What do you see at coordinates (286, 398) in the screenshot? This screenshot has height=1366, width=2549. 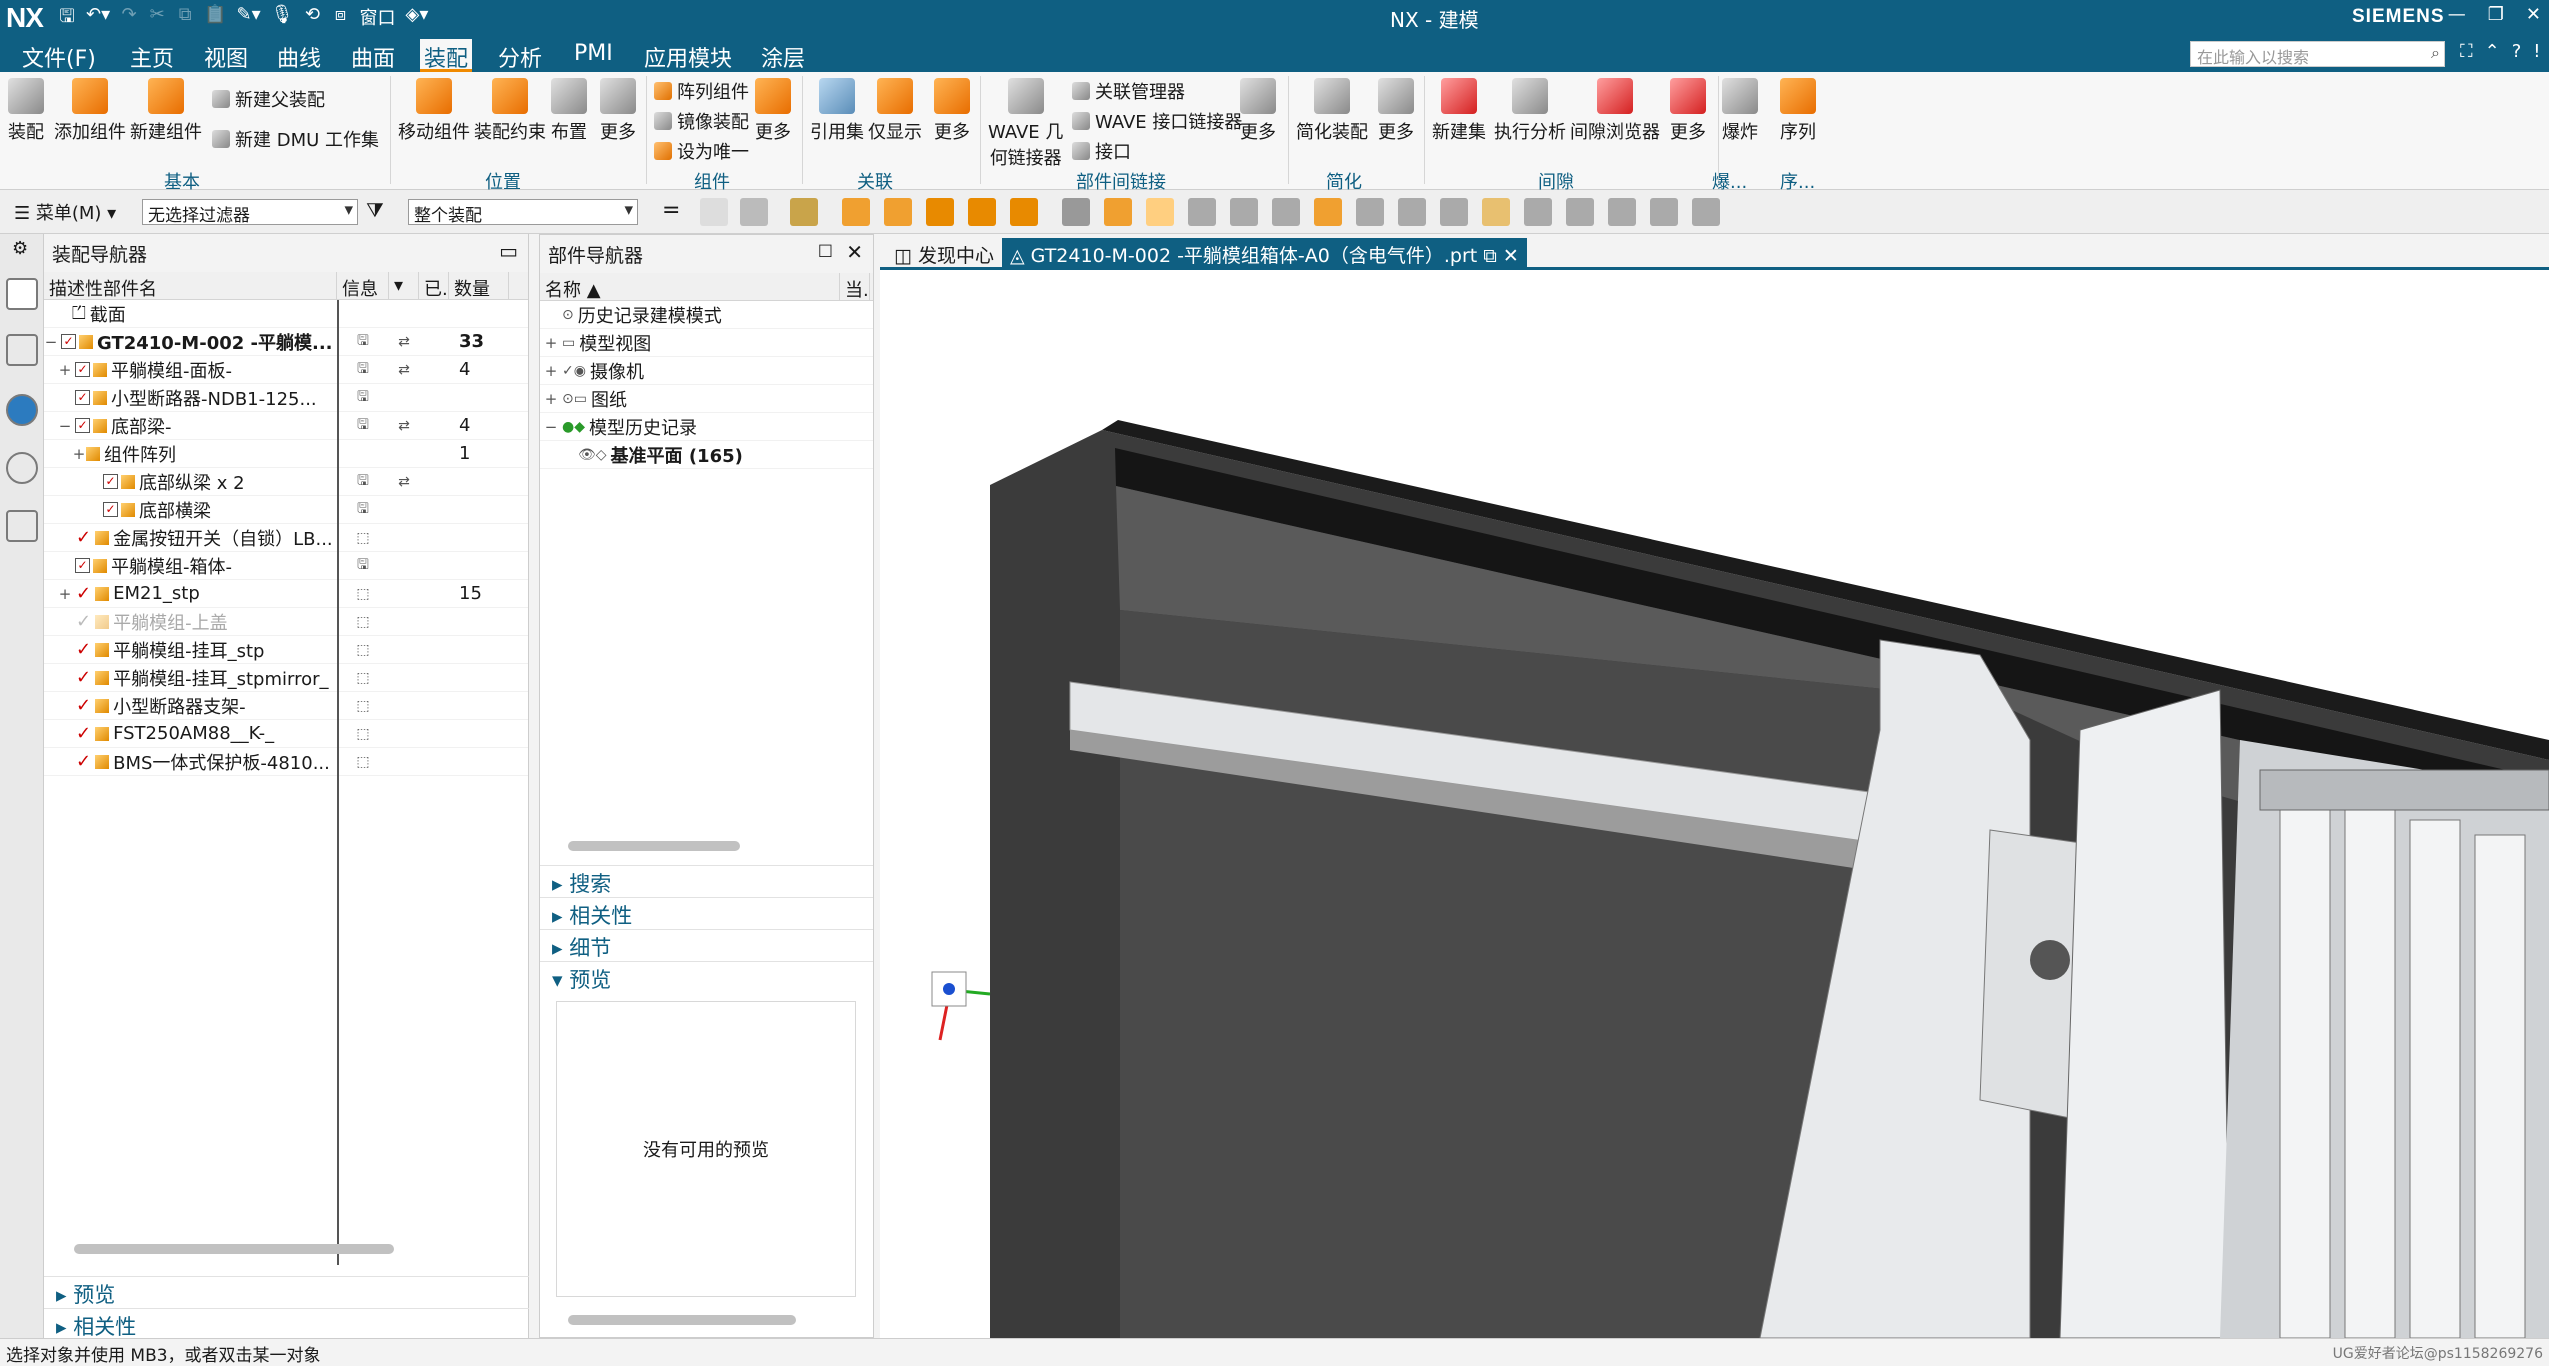 I see `table-row: ✓ 小型断路器-NDB1-125... 🖫` at bounding box center [286, 398].